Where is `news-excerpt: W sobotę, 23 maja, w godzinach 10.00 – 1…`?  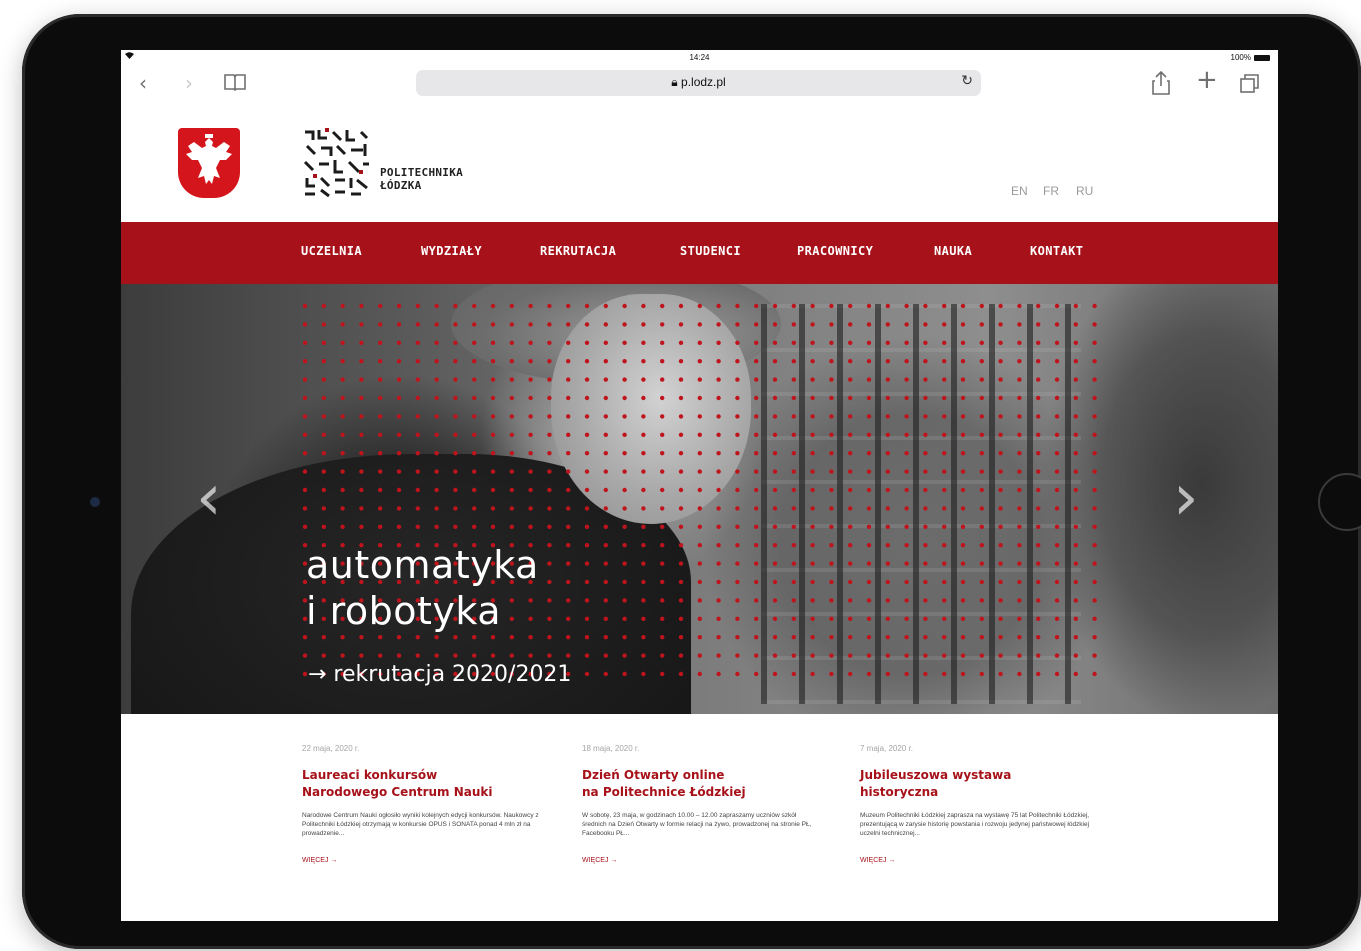 news-excerpt: W sobotę, 23 maja, w godzinach 10.00 – 1… is located at coordinates (697, 824).